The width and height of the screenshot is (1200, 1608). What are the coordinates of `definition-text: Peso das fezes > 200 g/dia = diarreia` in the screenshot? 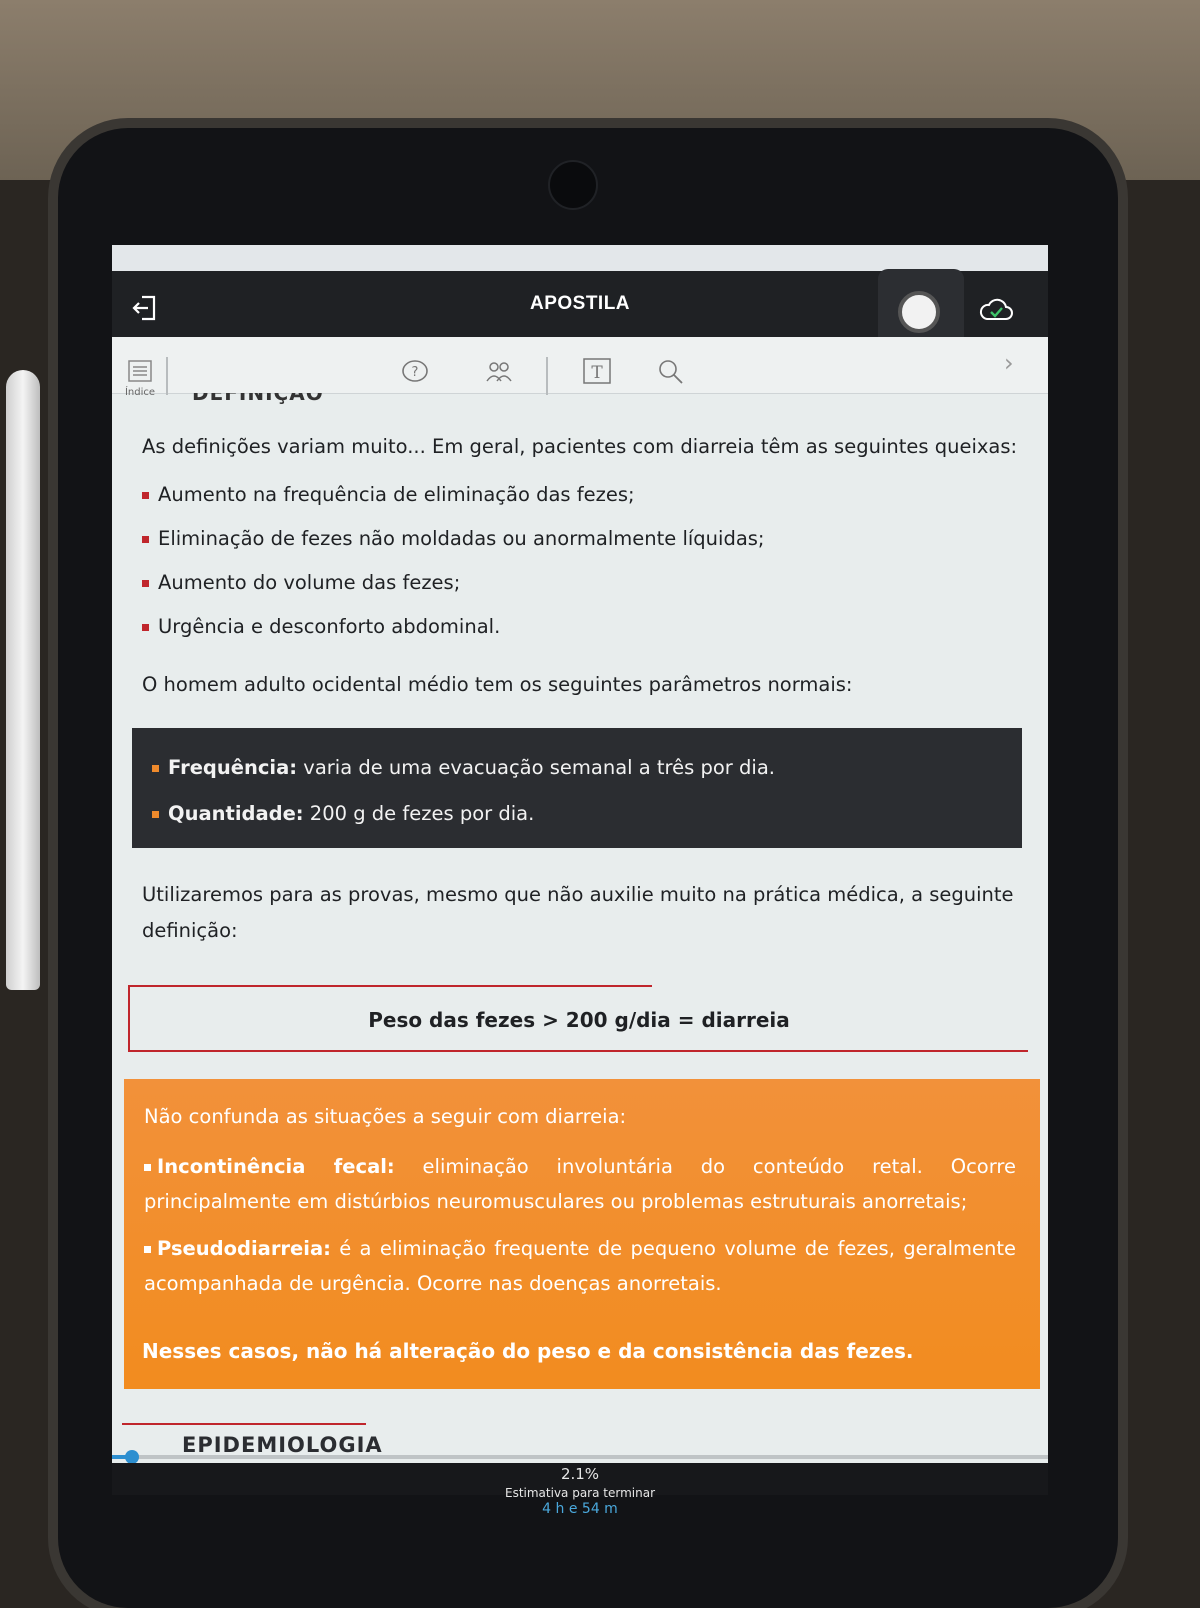 It's located at (579, 1020).